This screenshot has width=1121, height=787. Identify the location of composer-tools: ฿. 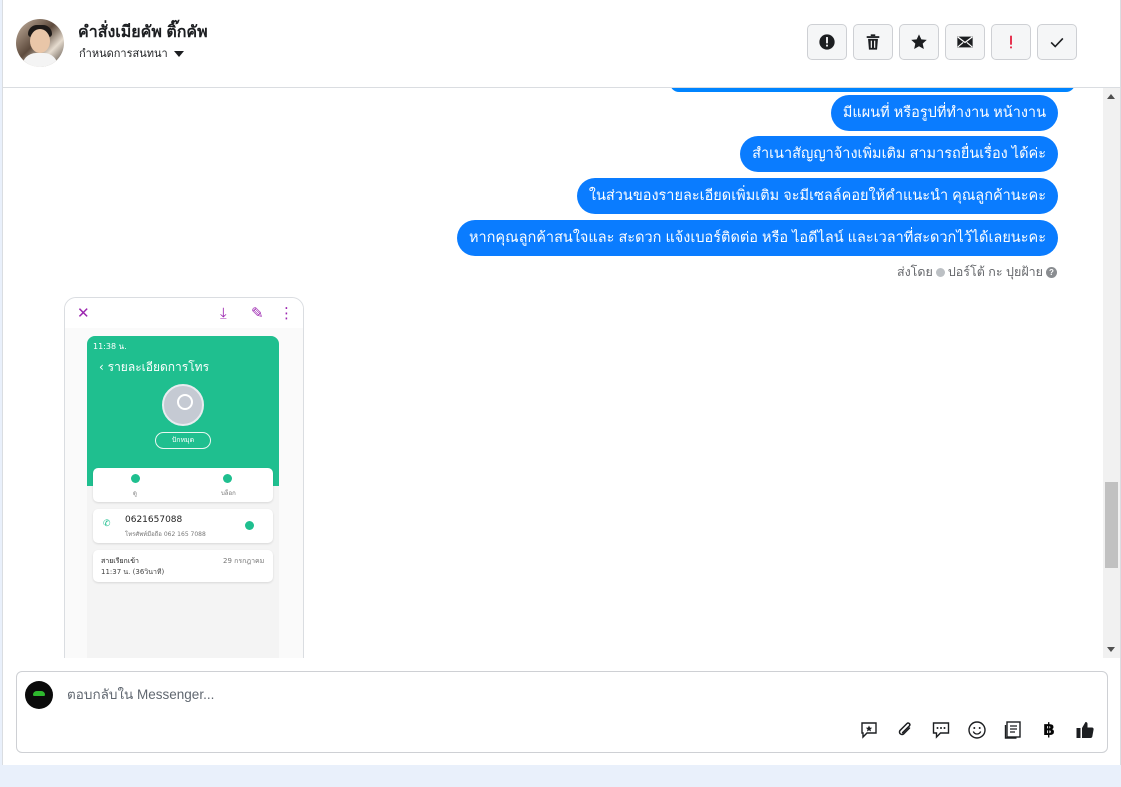
(977, 730).